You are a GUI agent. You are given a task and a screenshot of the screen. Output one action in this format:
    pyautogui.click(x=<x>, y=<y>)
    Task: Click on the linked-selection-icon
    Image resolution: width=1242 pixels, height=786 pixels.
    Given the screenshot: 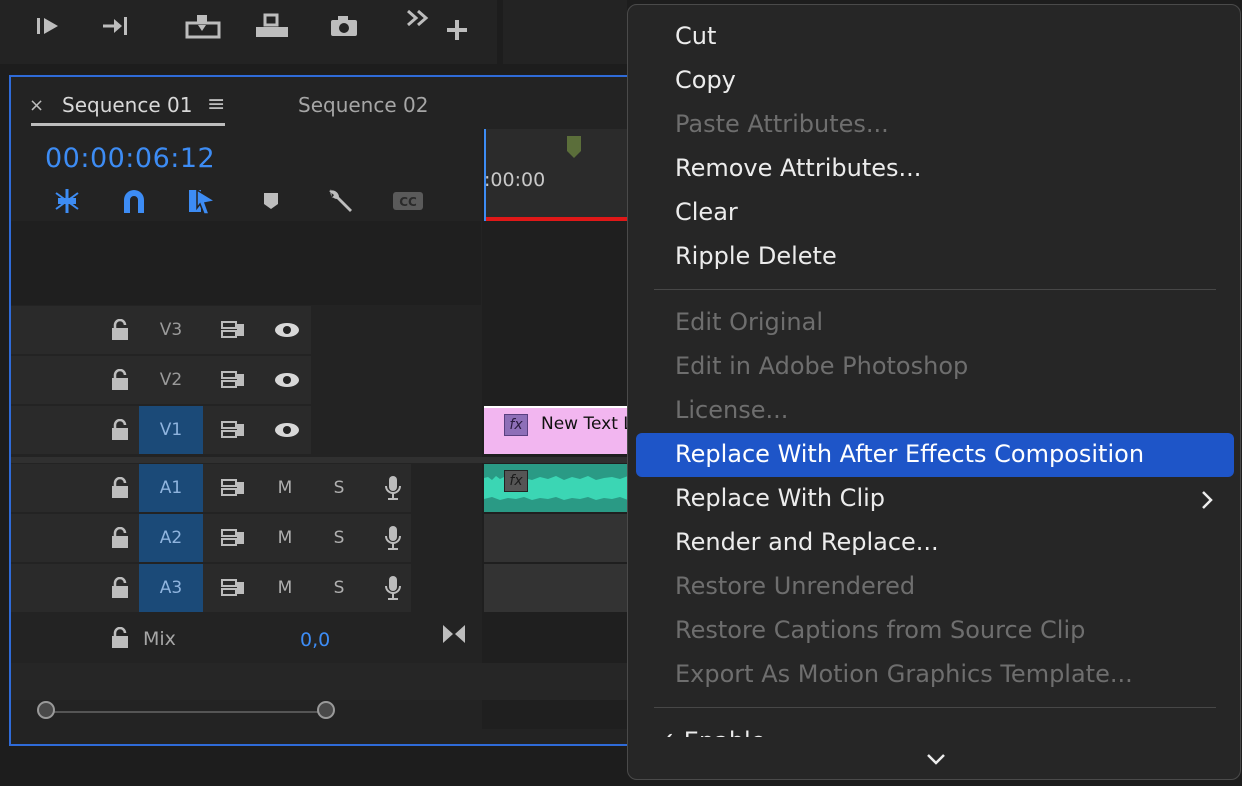 What is the action you would take?
    pyautogui.click(x=202, y=201)
    